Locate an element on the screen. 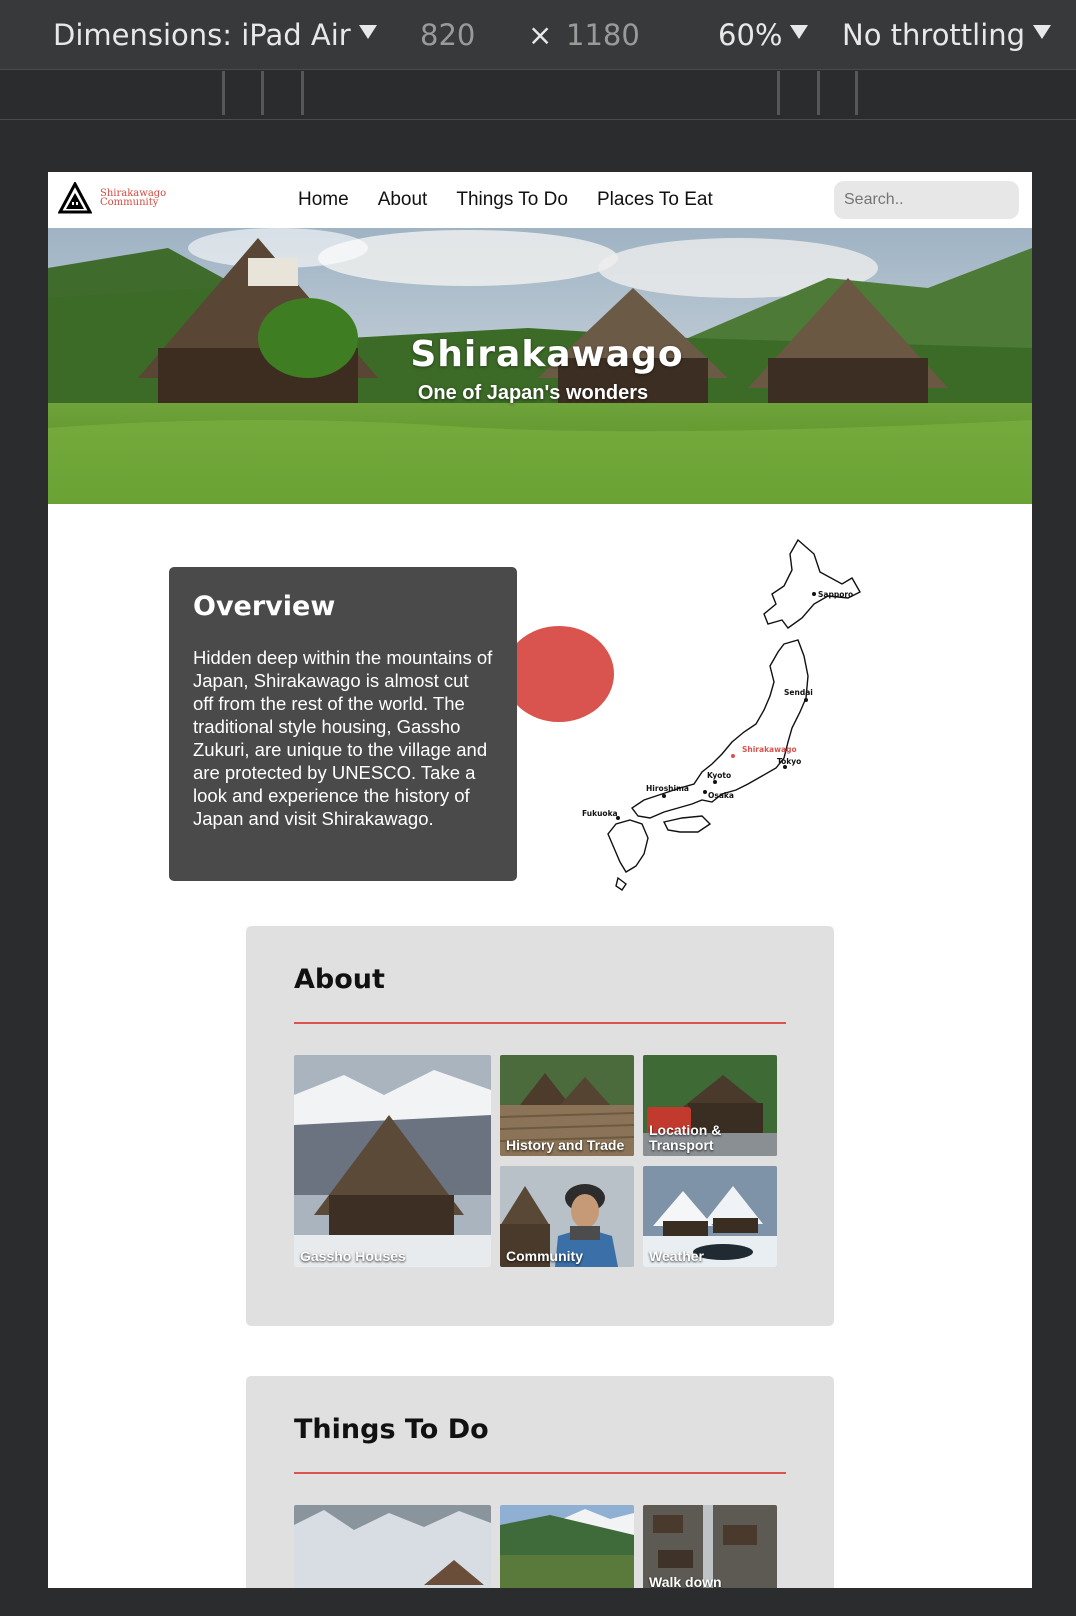  device-label: Dimensions: iPad Air is located at coordinates (202, 35).